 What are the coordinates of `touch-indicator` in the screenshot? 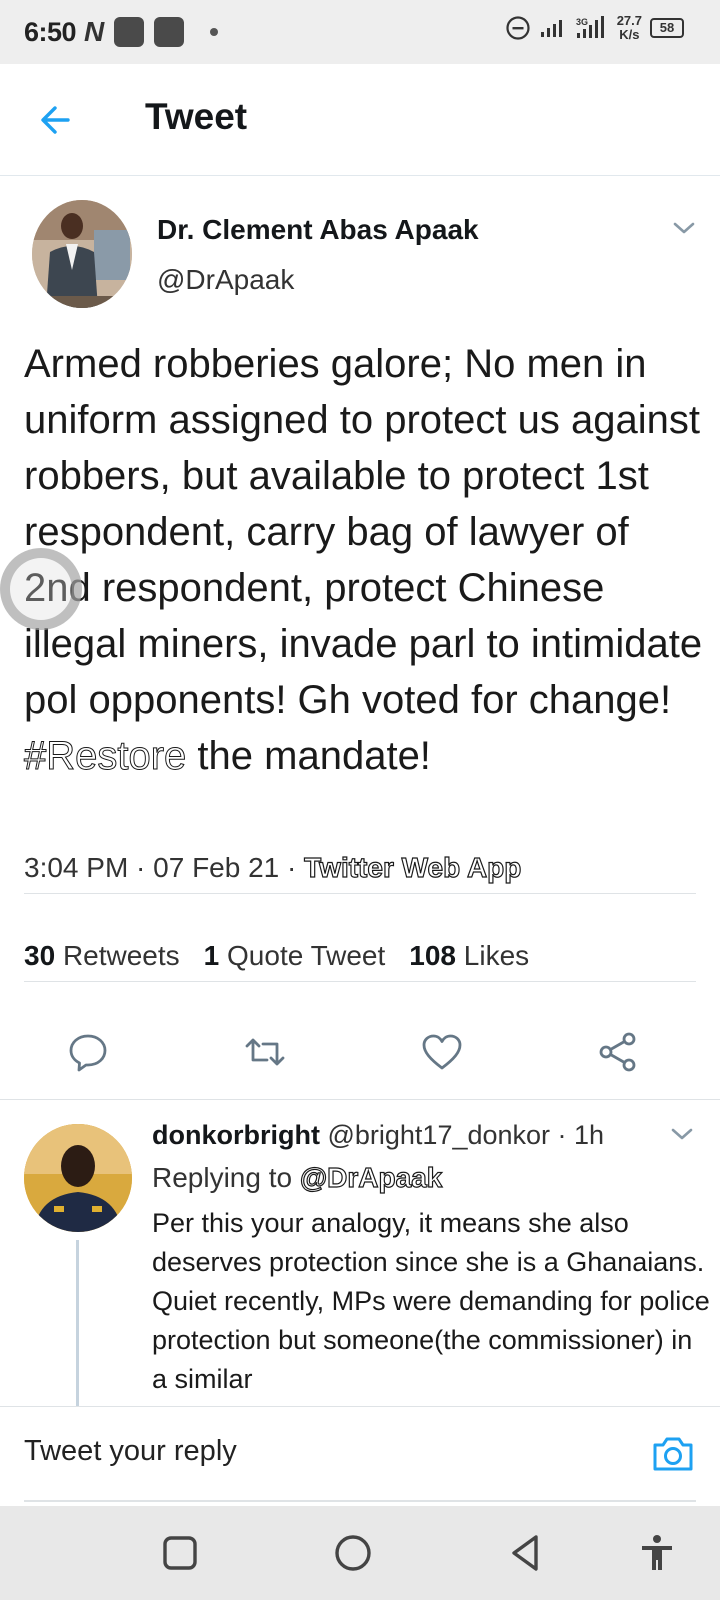 It's located at (41, 589).